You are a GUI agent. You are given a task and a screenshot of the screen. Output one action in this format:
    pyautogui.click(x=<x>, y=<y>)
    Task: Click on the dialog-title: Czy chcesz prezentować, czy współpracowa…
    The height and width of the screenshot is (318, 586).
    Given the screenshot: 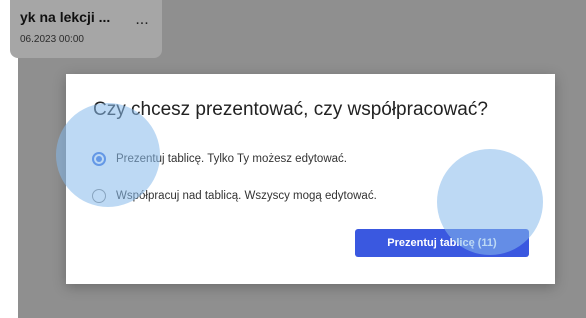 What is the action you would take?
    pyautogui.click(x=290, y=109)
    